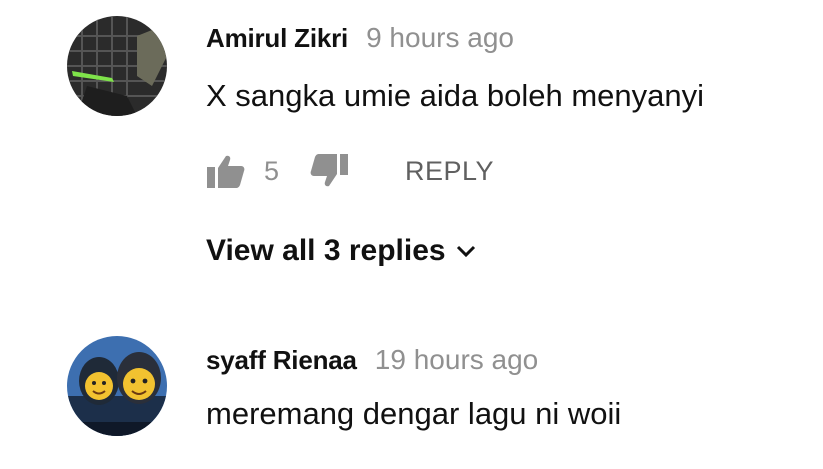 The height and width of the screenshot is (469, 823). I want to click on thumb-down-icon, so click(329, 170).